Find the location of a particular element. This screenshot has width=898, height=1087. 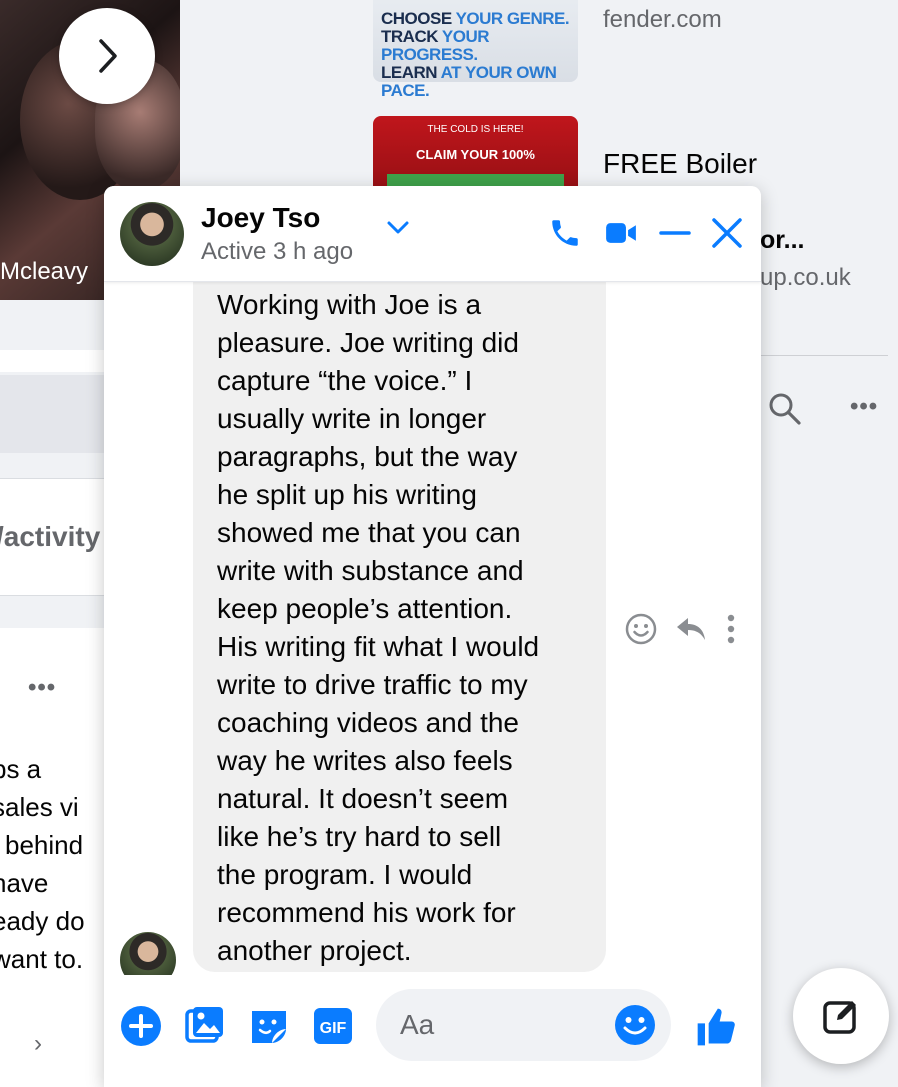

post-text-line: eady do is located at coordinates (42, 921).